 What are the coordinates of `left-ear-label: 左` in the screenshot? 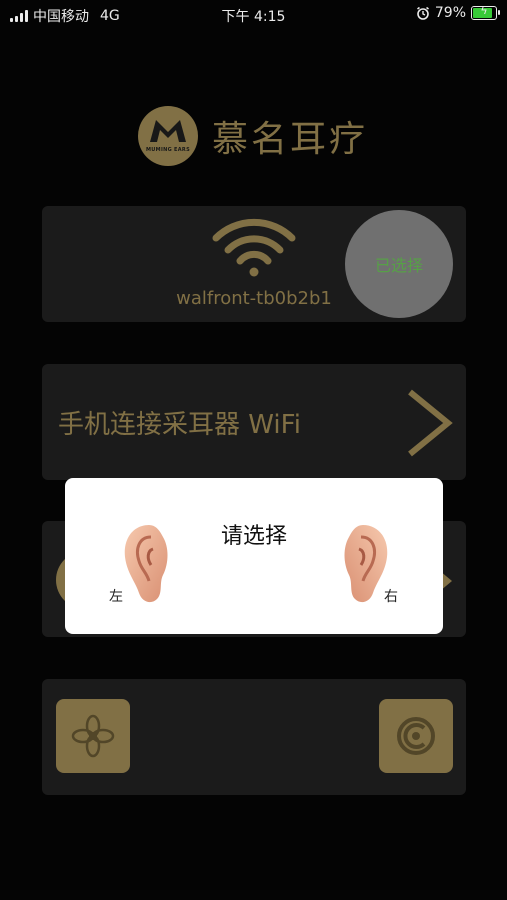 It's located at (116, 596).